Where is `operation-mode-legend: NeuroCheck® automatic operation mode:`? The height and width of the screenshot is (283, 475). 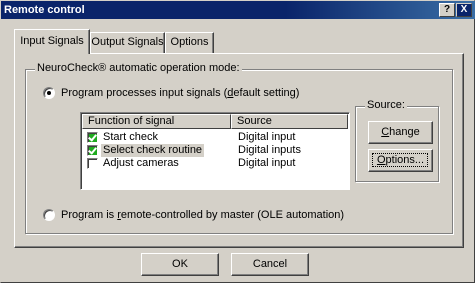 operation-mode-legend: NeuroCheck® automatic operation mode: is located at coordinates (138, 68).